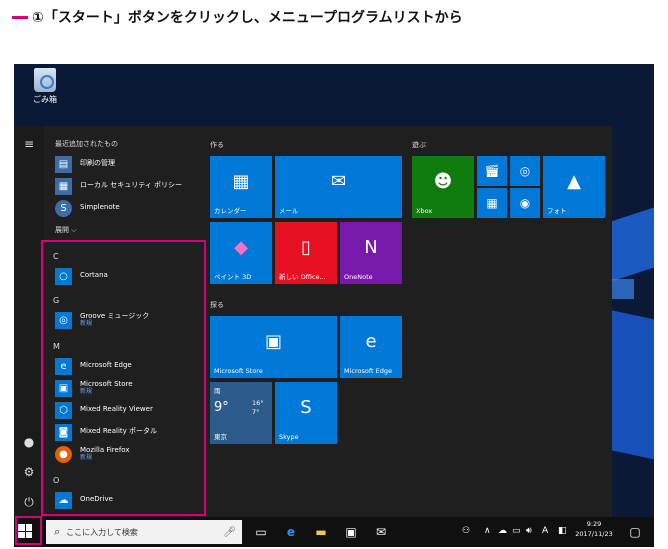 This screenshot has width=668, height=549. I want to click on security-policy-icon: ▦, so click(63, 186).